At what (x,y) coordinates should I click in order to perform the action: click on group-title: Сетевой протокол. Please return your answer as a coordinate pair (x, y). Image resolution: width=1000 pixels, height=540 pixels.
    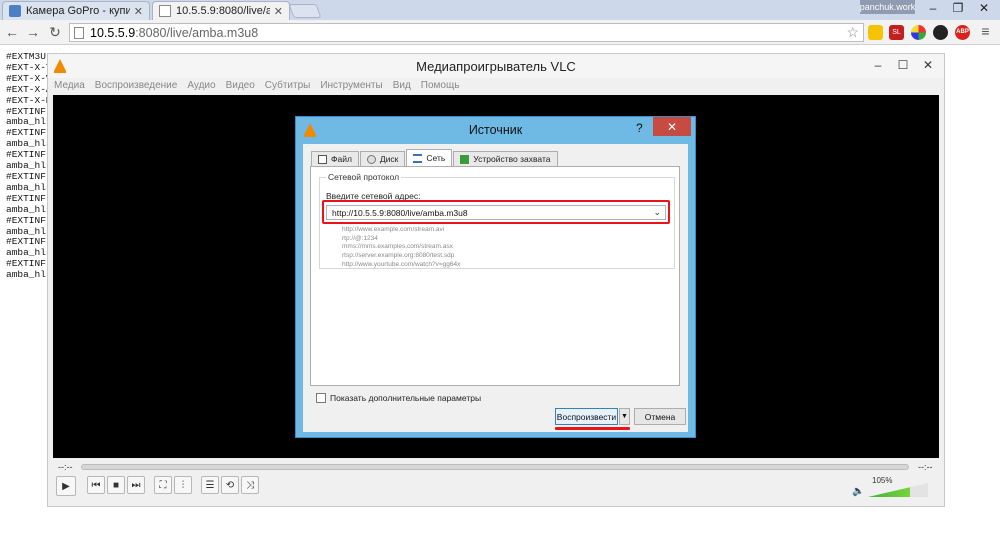
    Looking at the image, I should click on (364, 177).